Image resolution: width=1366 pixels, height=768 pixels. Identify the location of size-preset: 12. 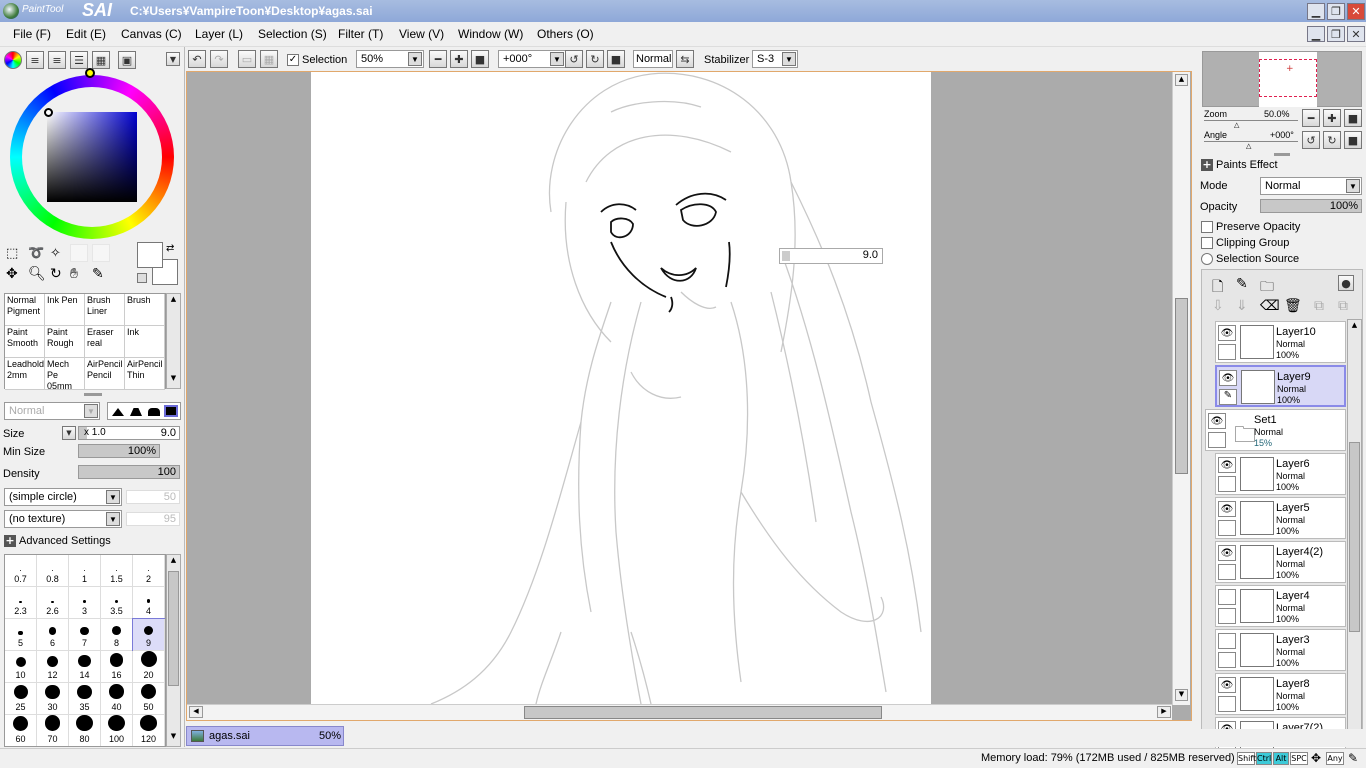
(53, 667).